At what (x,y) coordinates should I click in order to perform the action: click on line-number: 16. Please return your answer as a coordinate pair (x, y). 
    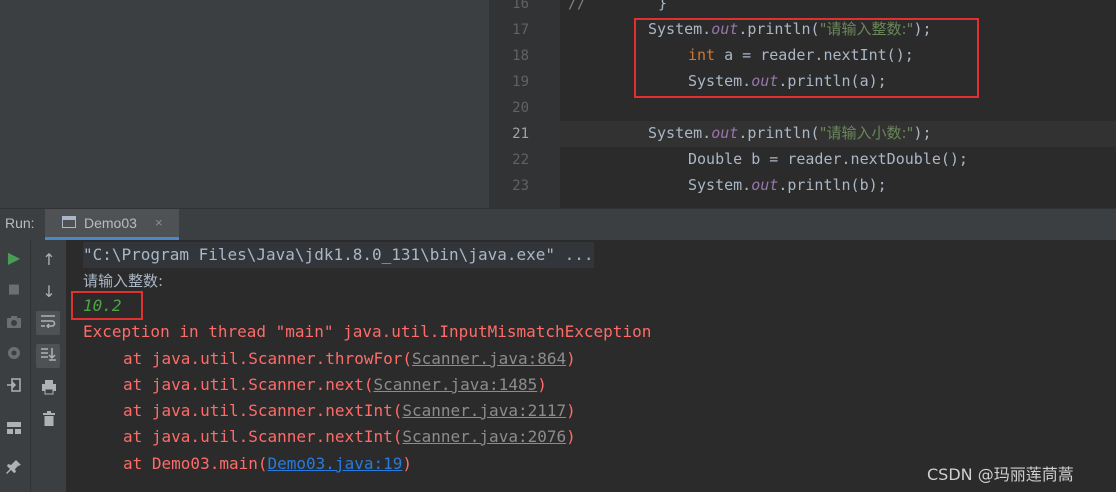
    Looking at the image, I should click on (520, 6).